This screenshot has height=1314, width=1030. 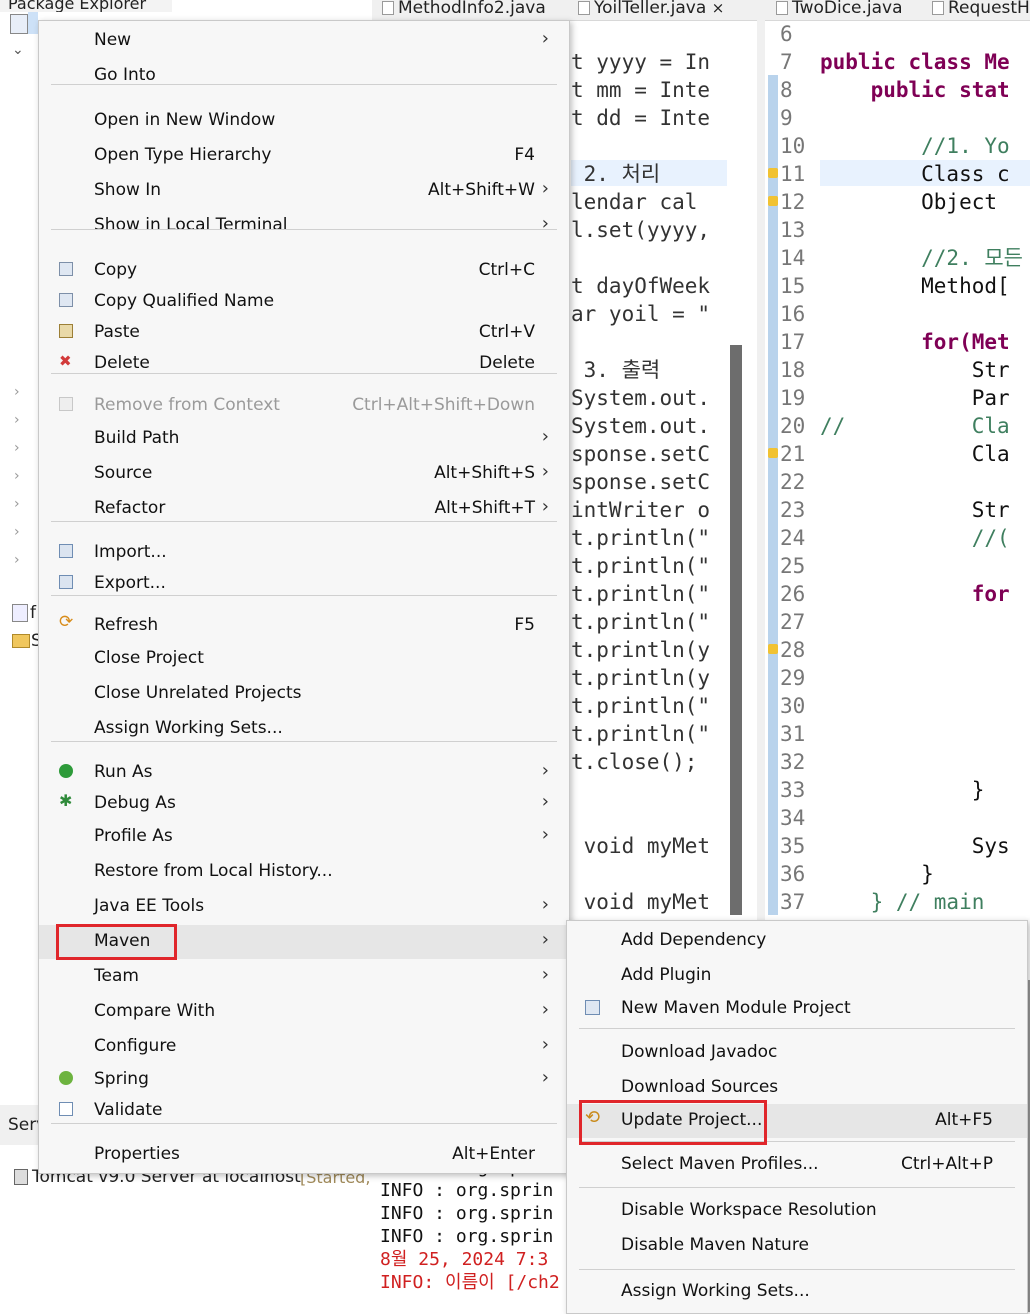 What do you see at coordinates (946, 1164) in the screenshot?
I see `submenu-item-shortcut: Ctrl+Alt+P` at bounding box center [946, 1164].